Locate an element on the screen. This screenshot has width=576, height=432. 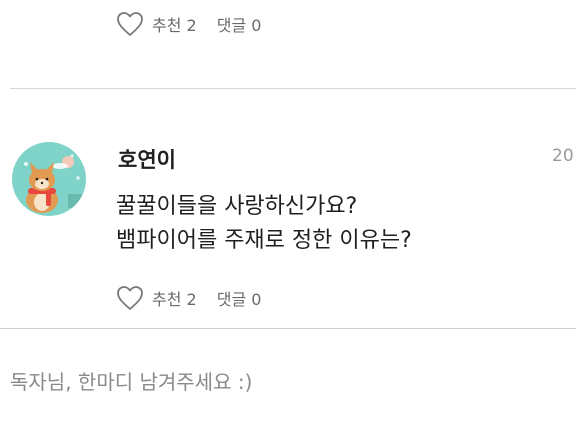
comment-body-line: 뱀파이어를 주재로 정한 이유는? is located at coordinates (264, 240).